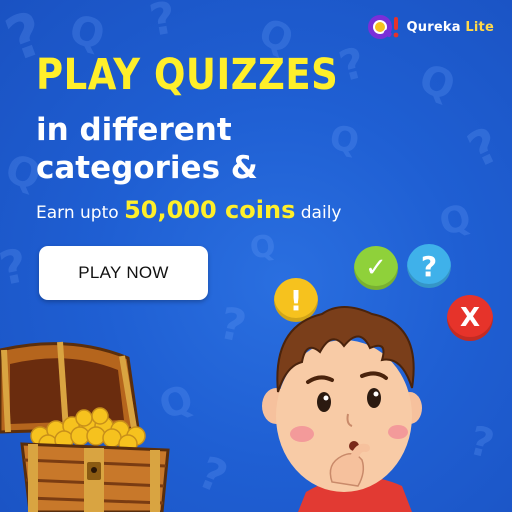 This screenshot has width=512, height=512. Describe the element at coordinates (450, 27) in the screenshot. I see `brand-name: Qureka Lite` at that location.